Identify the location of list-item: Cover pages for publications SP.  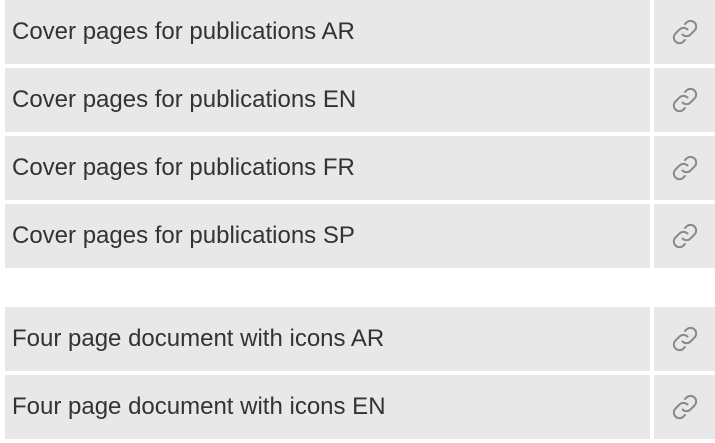
(360, 236).